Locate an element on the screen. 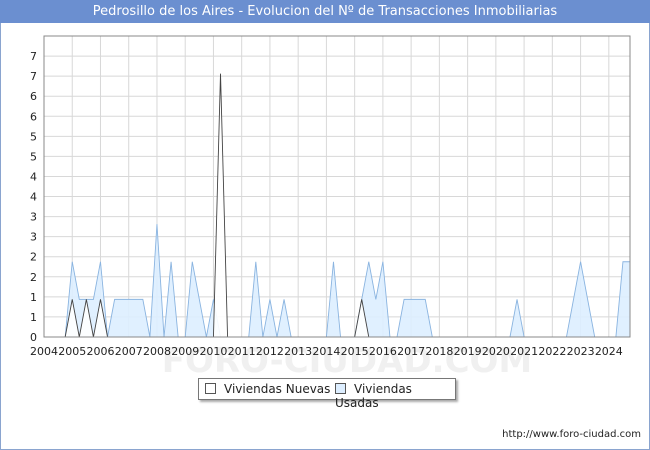 The width and height of the screenshot is (650, 450). x-tick-label: 2015 is located at coordinates (355, 351).